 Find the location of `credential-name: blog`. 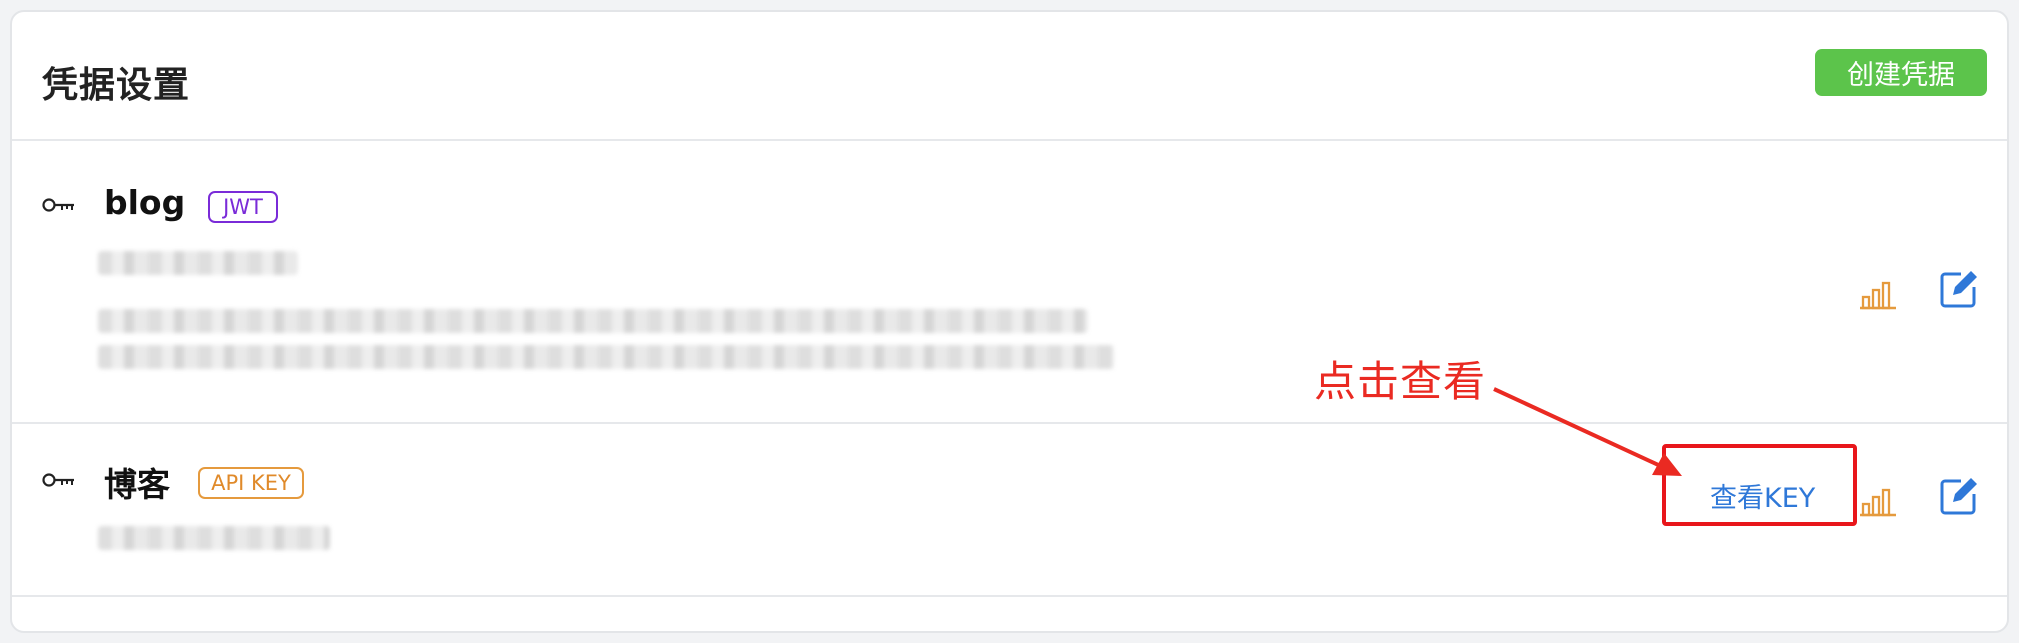

credential-name: blog is located at coordinates (145, 202).